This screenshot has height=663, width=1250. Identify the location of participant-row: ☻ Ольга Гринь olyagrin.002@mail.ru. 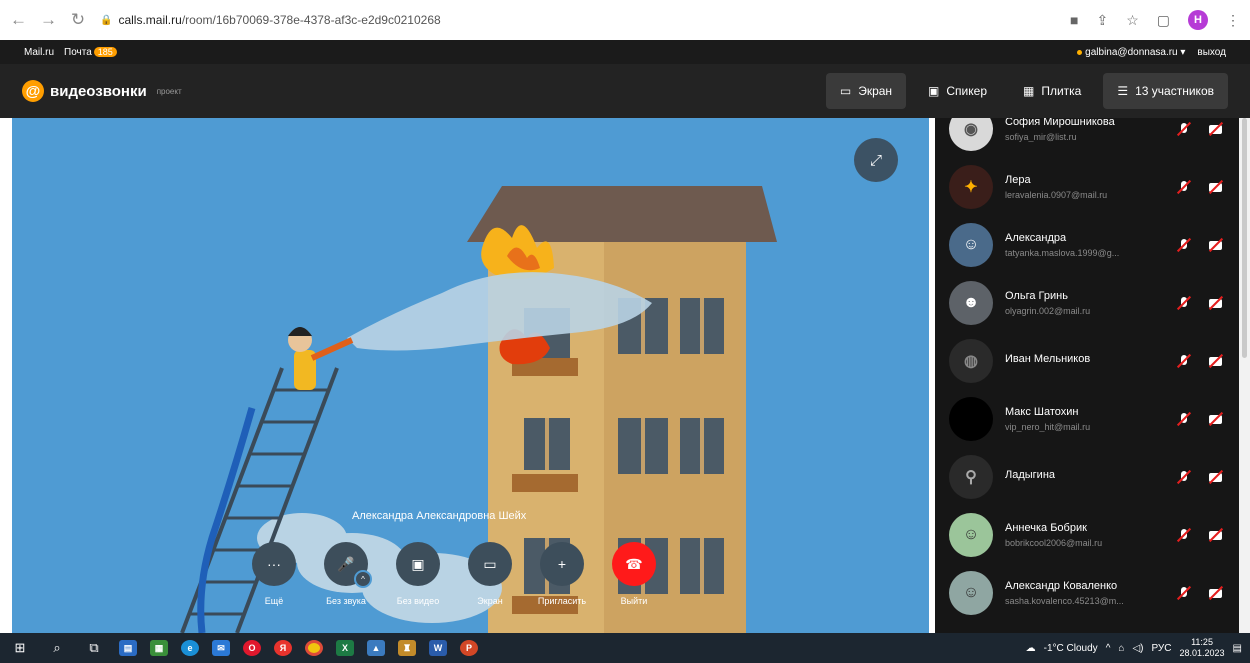
(1087, 303).